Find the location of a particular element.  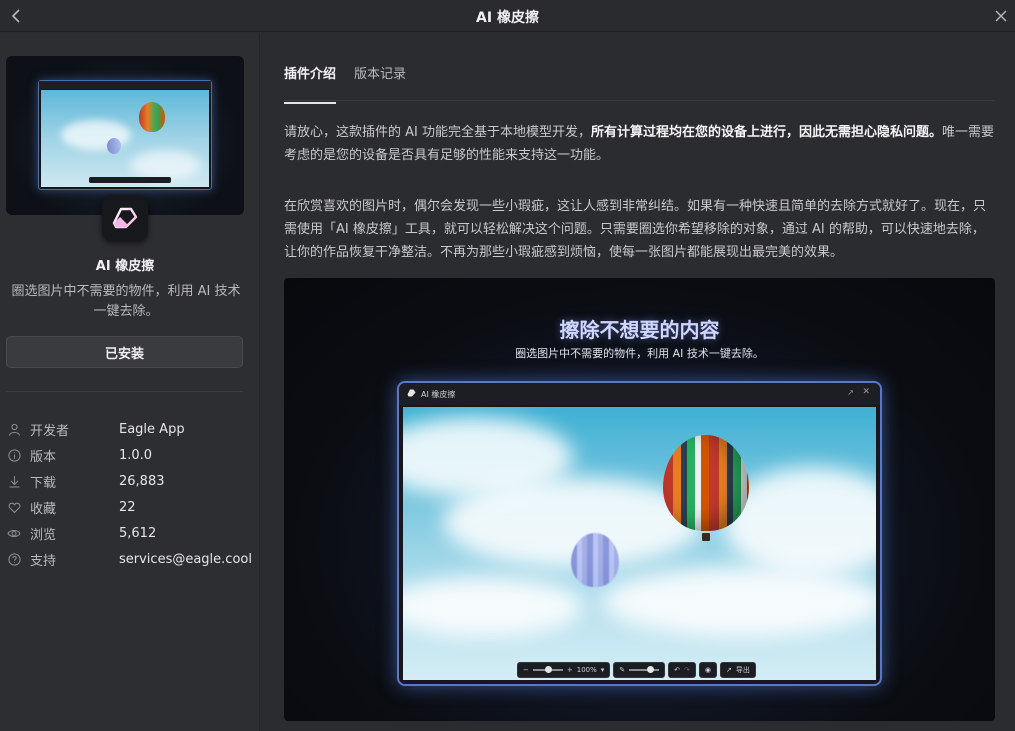

export-label: 导出 is located at coordinates (742, 670).